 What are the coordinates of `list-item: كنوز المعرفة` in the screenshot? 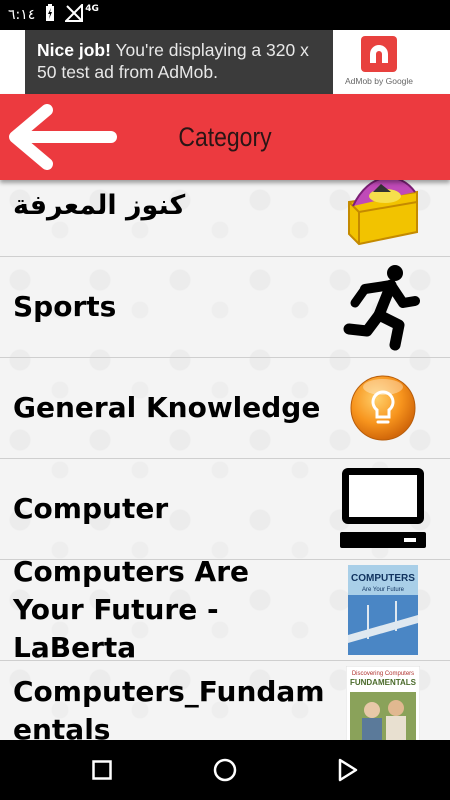 It's located at (225, 218).